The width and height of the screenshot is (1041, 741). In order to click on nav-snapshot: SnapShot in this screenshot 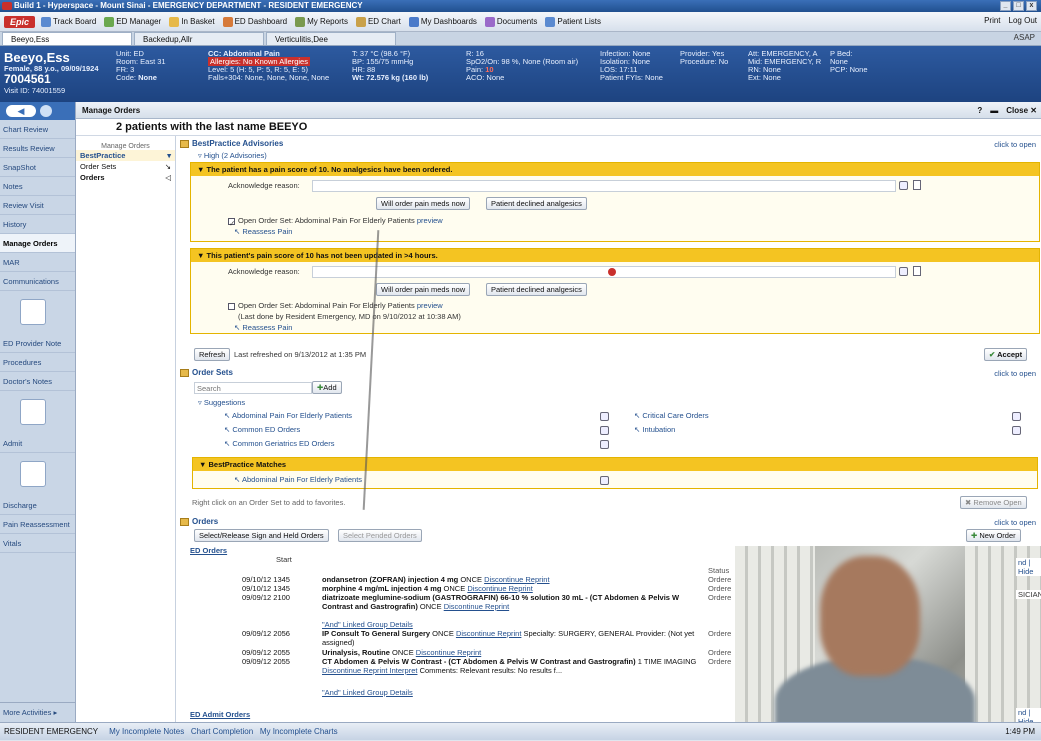, I will do `click(37, 167)`.